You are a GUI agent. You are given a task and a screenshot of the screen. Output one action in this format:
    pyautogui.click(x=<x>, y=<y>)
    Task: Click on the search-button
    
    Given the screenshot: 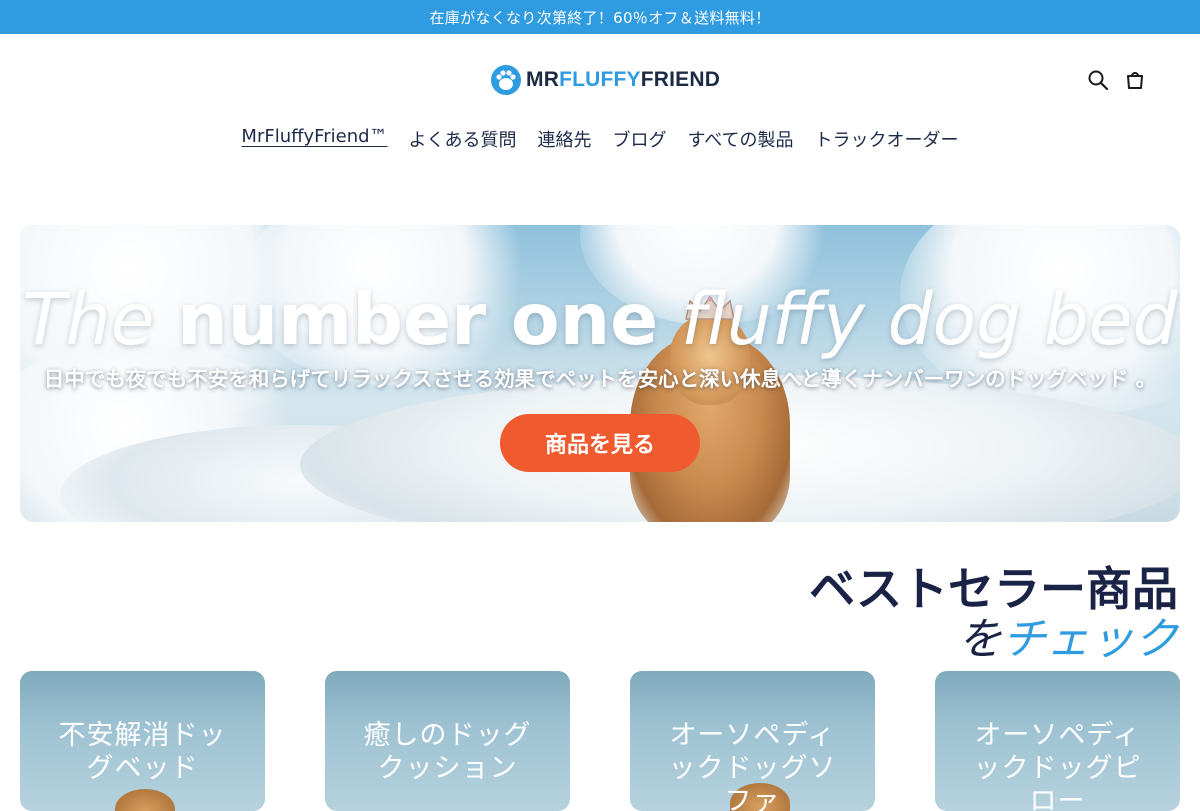 What is the action you would take?
    pyautogui.click(x=1098, y=80)
    